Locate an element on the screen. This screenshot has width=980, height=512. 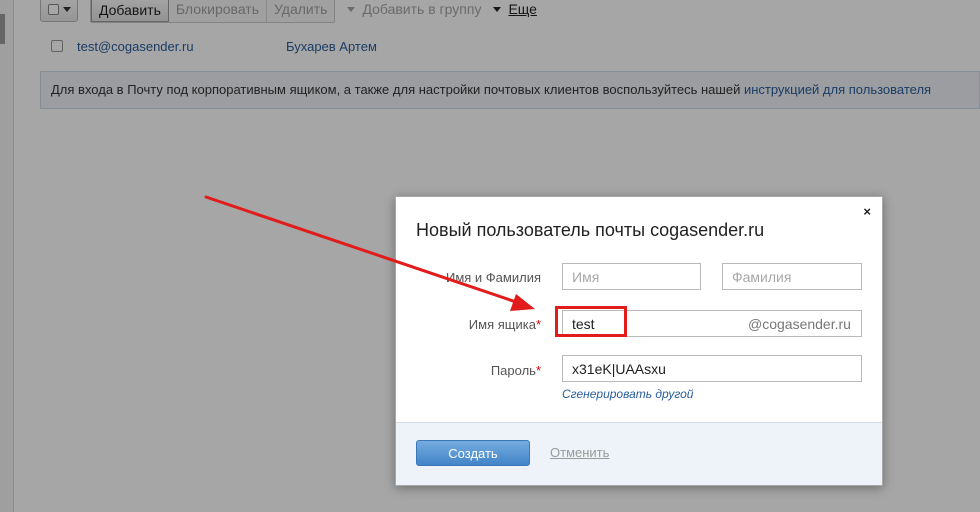
full-name-label: Имя и Фамилия is located at coordinates (493, 277).